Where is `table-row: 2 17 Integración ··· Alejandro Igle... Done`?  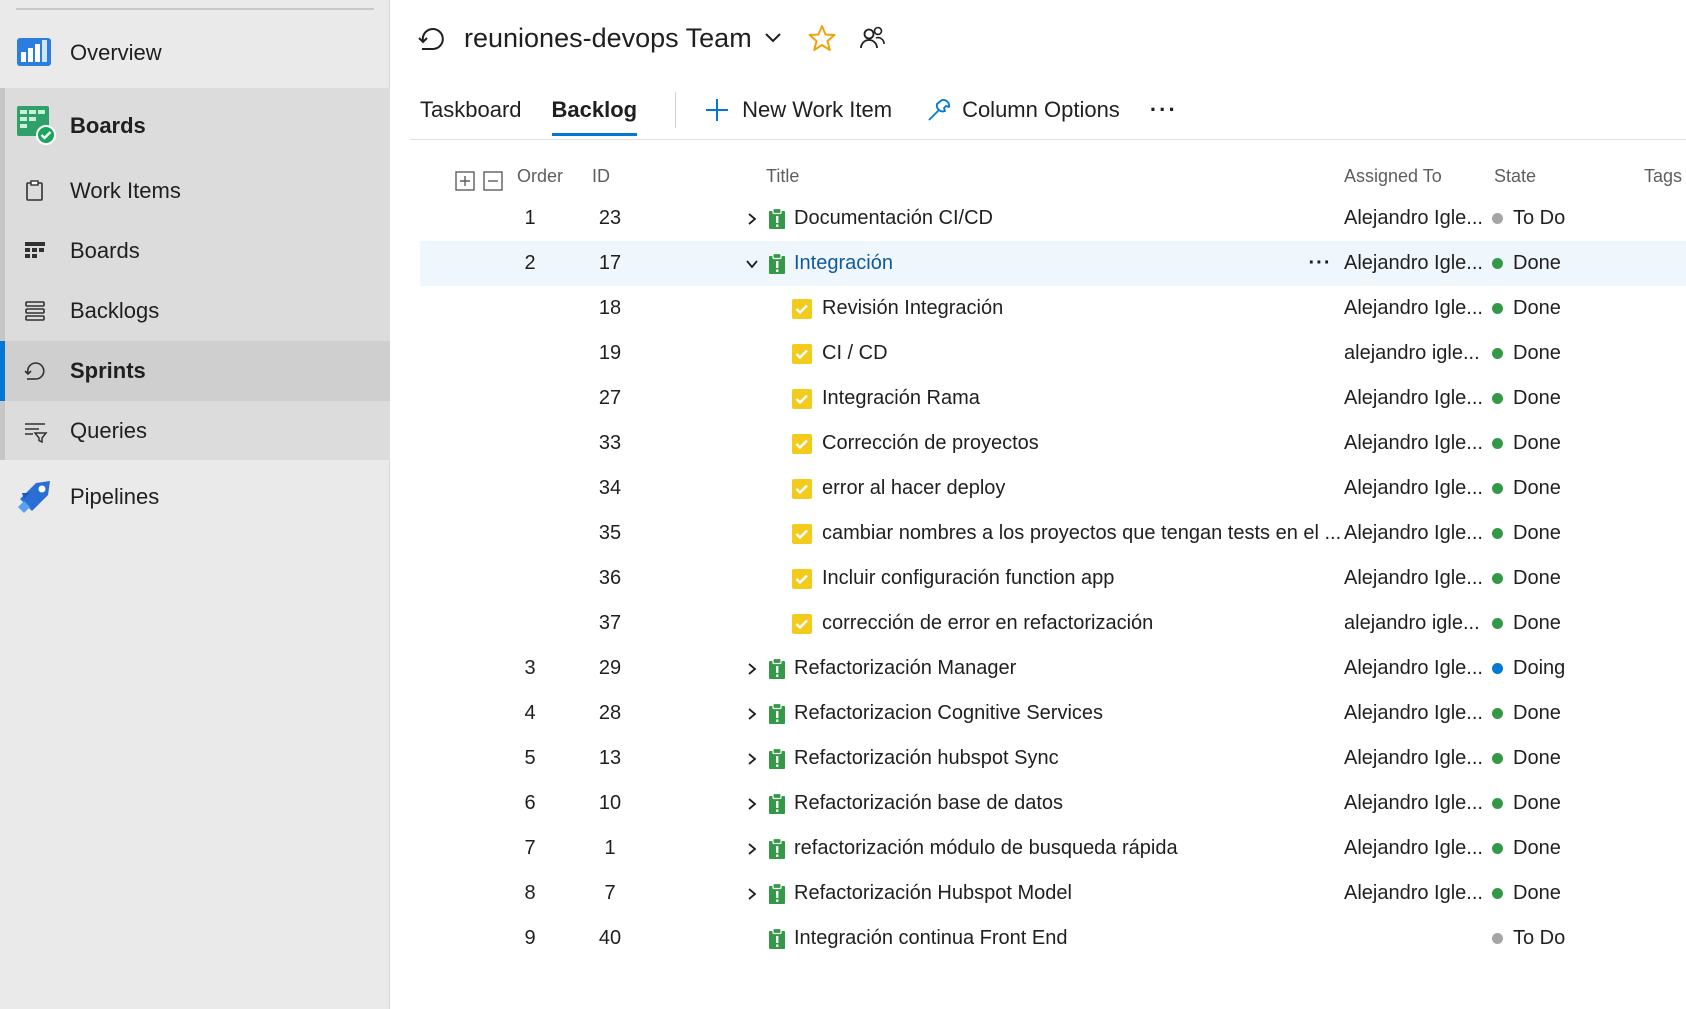
table-row: 2 17 Integración ··· Alejandro Igle... Done is located at coordinates (1053, 263).